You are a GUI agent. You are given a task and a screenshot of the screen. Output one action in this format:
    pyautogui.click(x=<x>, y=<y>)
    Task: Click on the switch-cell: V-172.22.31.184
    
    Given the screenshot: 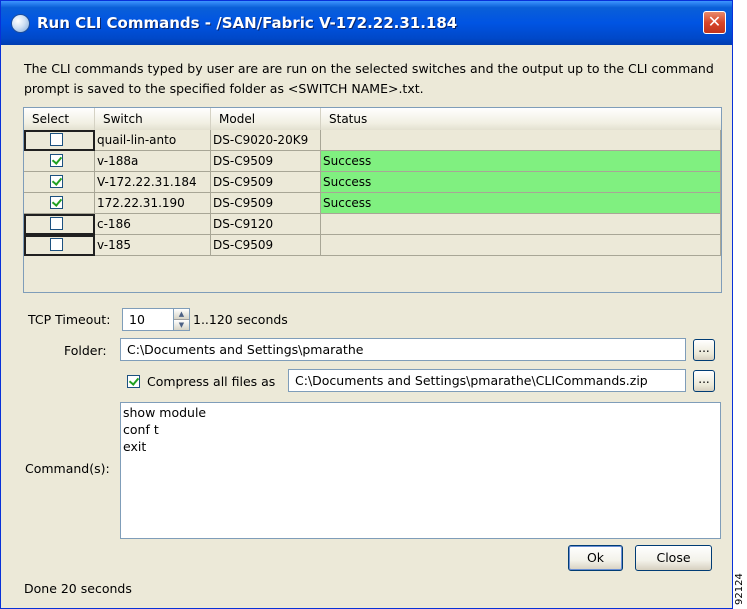 What is the action you would take?
    pyautogui.click(x=153, y=182)
    